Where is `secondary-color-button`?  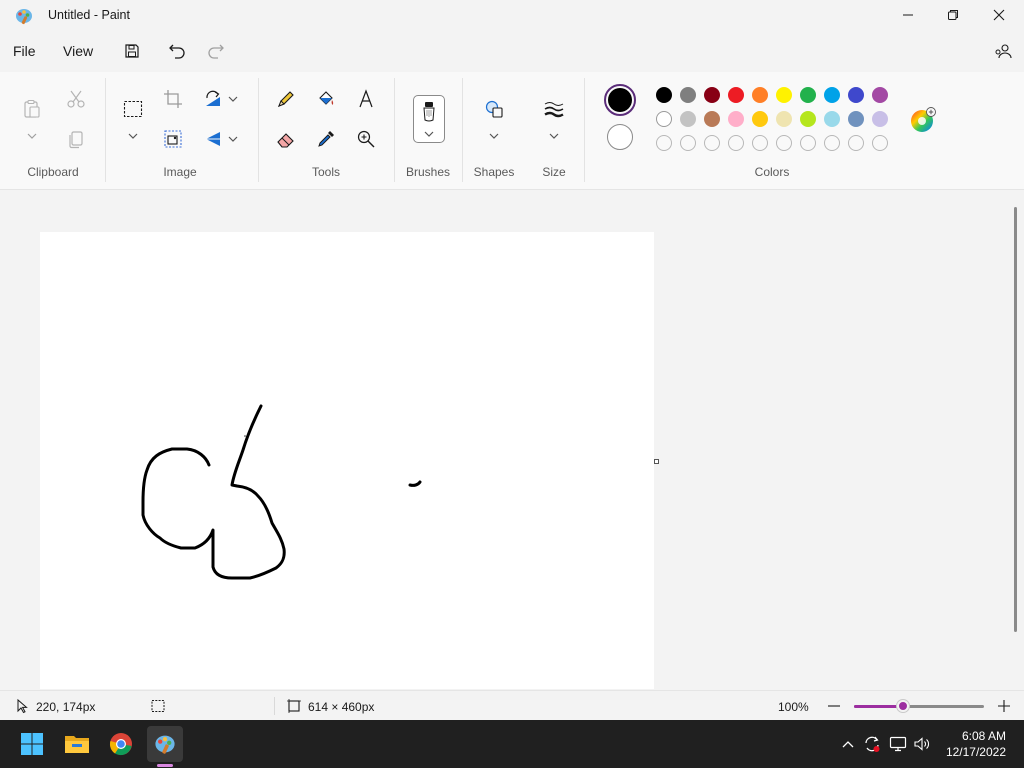 secondary-color-button is located at coordinates (620, 137).